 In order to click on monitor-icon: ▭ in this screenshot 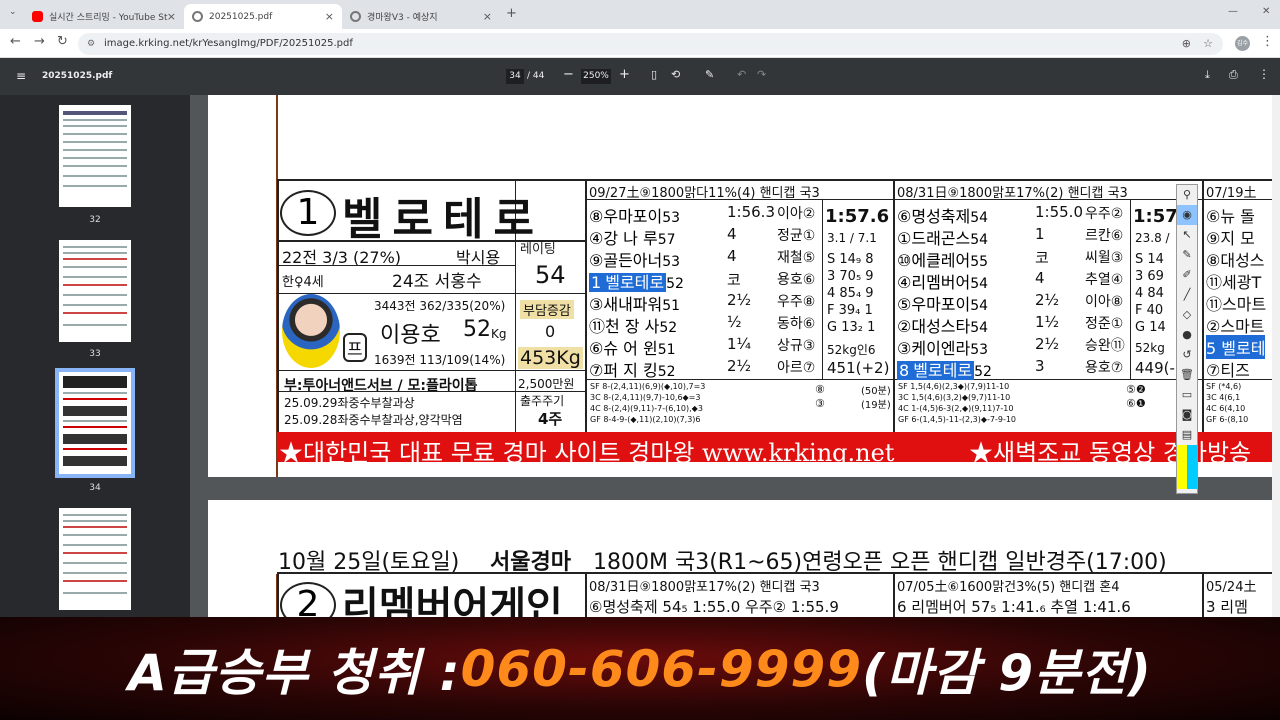, I will do `click(1187, 395)`.